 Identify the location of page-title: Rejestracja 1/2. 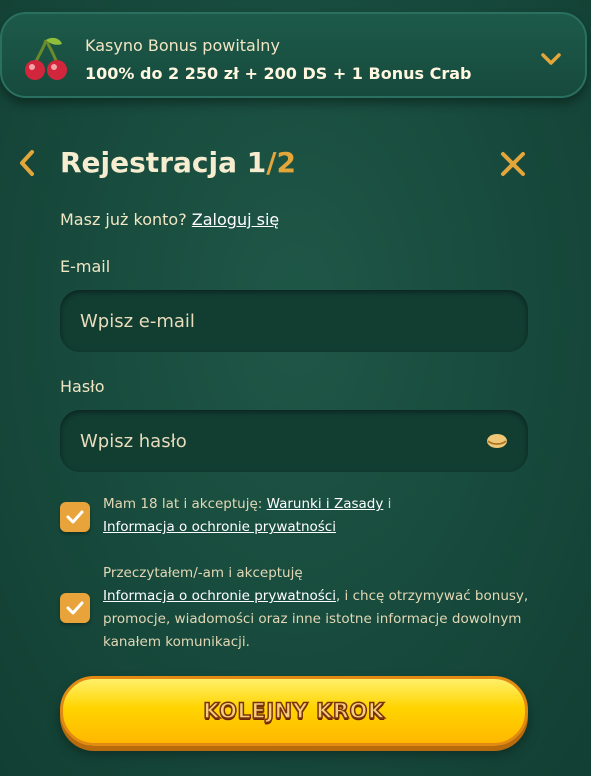
(178, 162).